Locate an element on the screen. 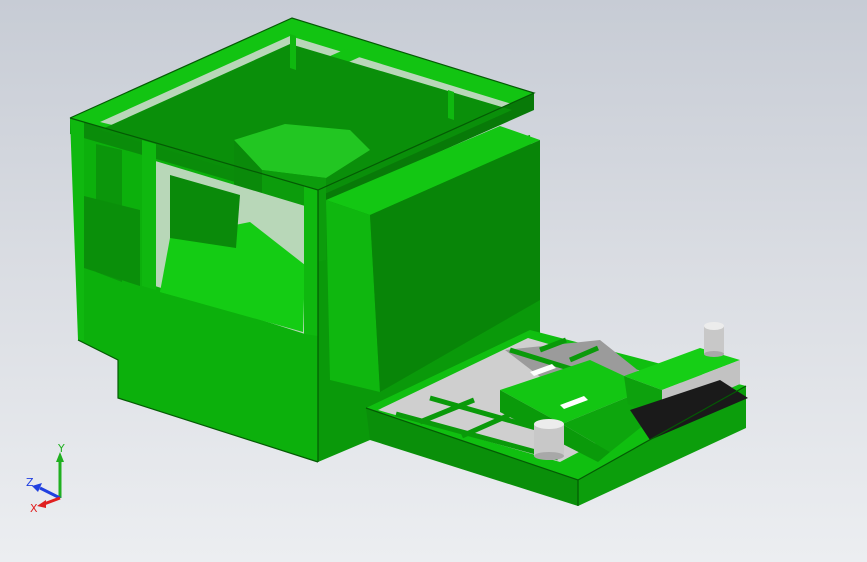 This screenshot has width=867, height=562. x-axis-label: X is located at coordinates (34, 508).